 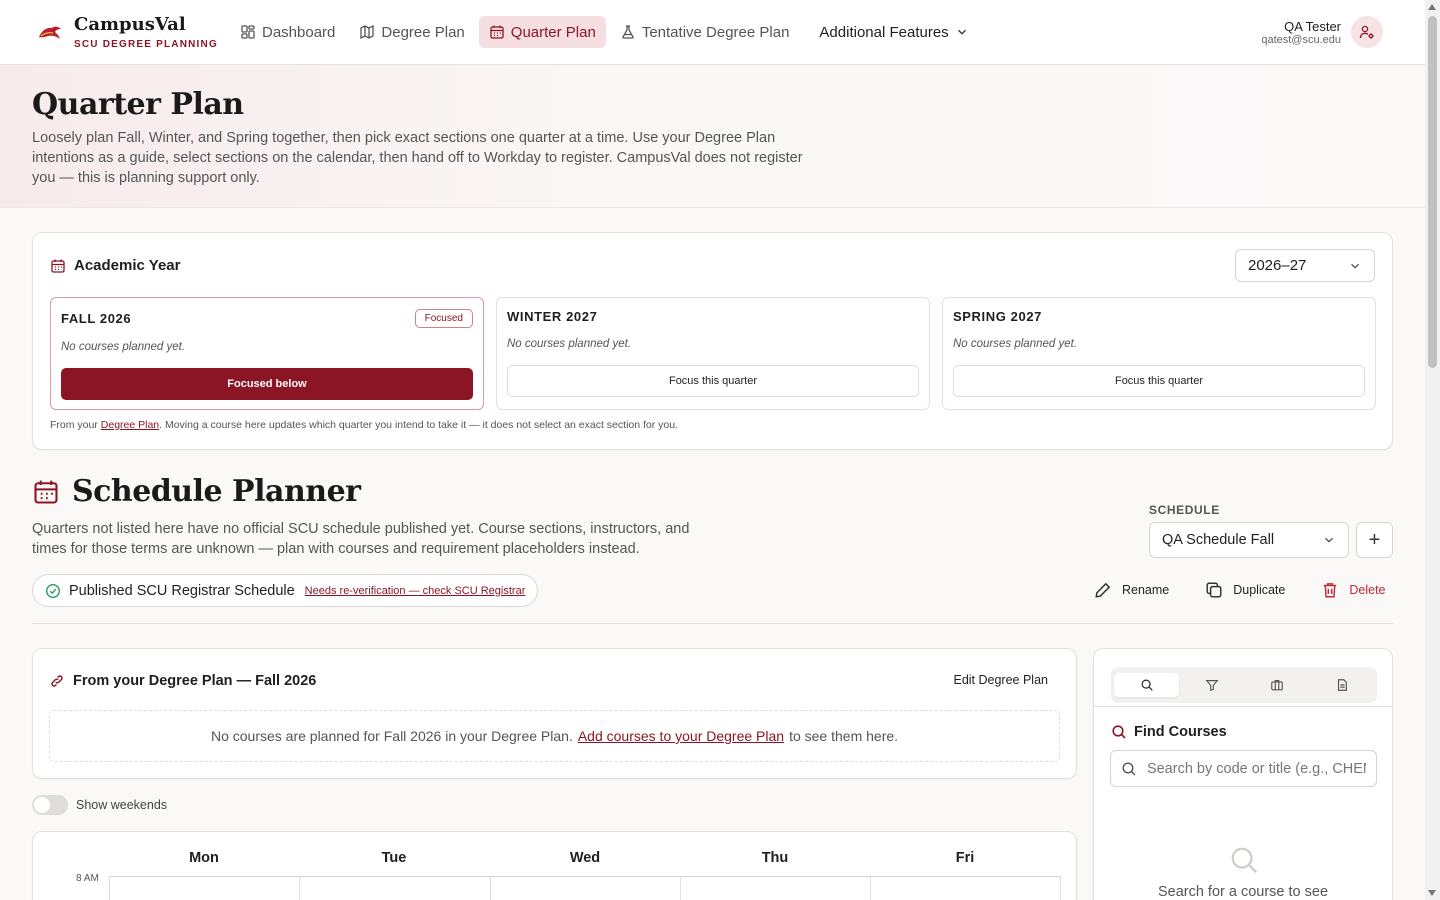 I want to click on nav-tentative-degree-plan: Tentative Degree Plan, so click(x=705, y=32).